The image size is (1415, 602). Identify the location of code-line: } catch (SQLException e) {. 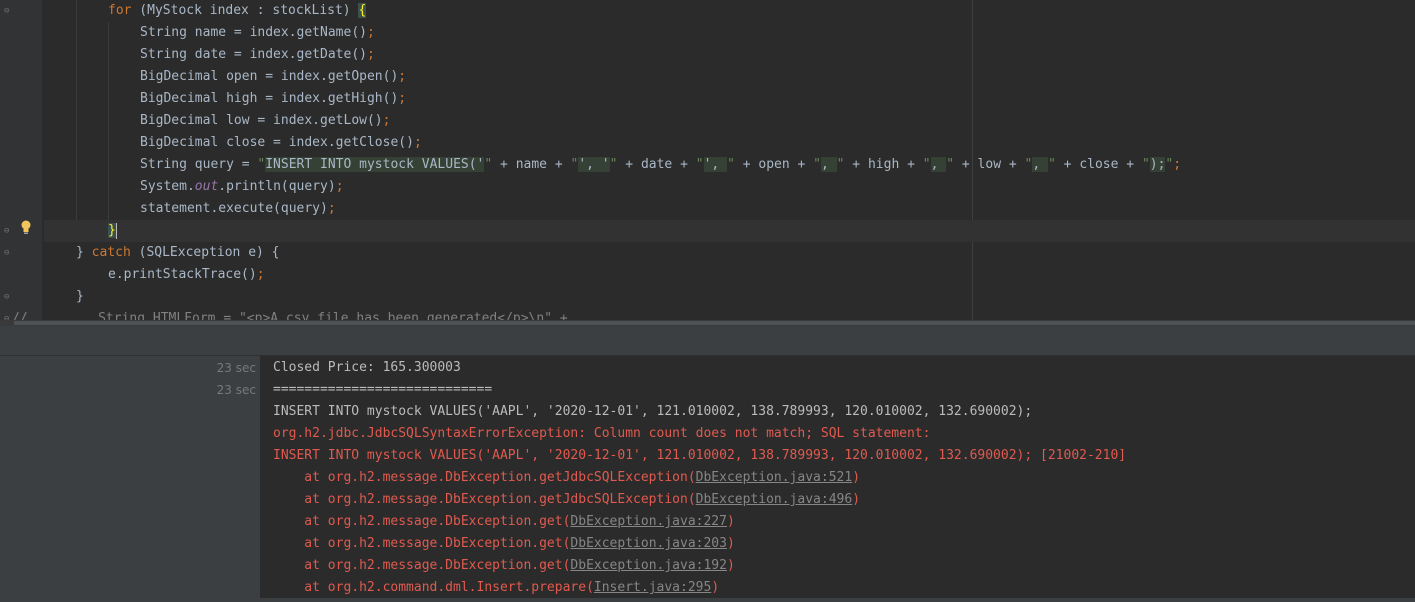
(162, 253).